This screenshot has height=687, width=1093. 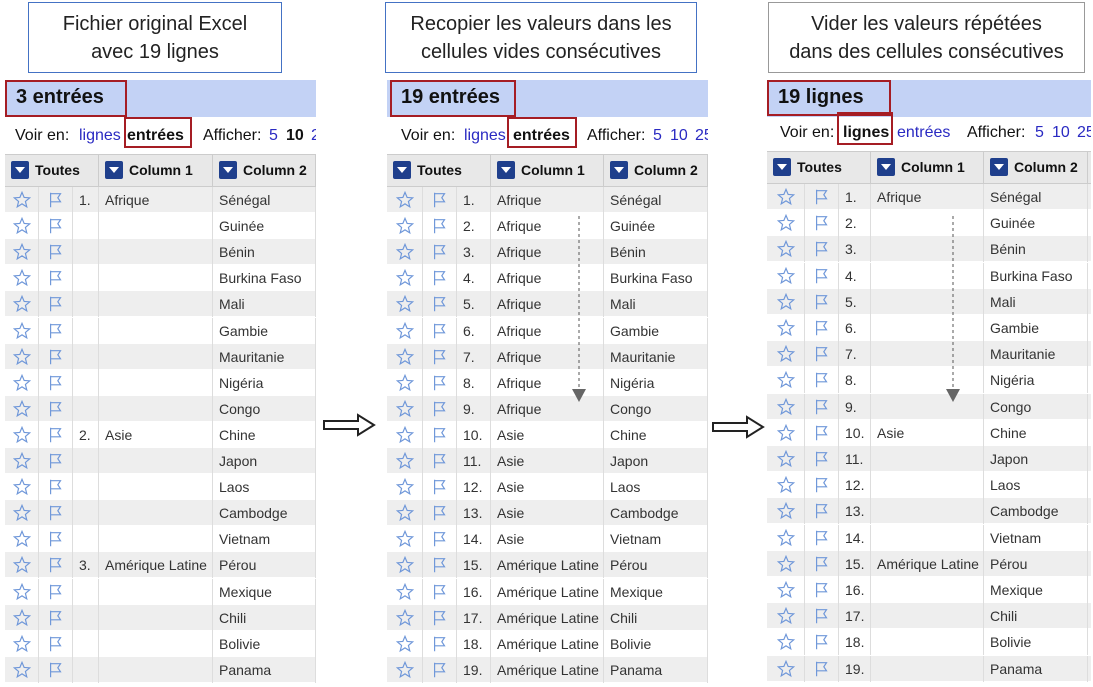 What do you see at coordinates (264, 539) in the screenshot?
I see `column-2-cell: Vietnam` at bounding box center [264, 539].